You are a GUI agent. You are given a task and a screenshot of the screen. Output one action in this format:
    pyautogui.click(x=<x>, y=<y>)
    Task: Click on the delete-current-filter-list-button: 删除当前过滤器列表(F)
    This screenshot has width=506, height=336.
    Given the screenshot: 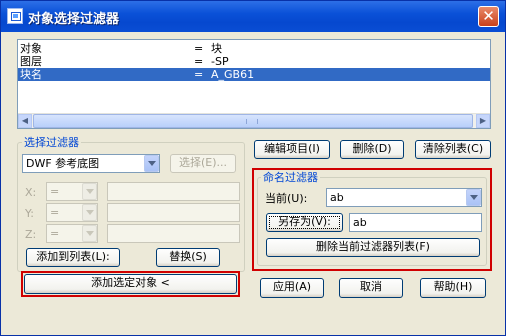 What is the action you would take?
    pyautogui.click(x=373, y=247)
    